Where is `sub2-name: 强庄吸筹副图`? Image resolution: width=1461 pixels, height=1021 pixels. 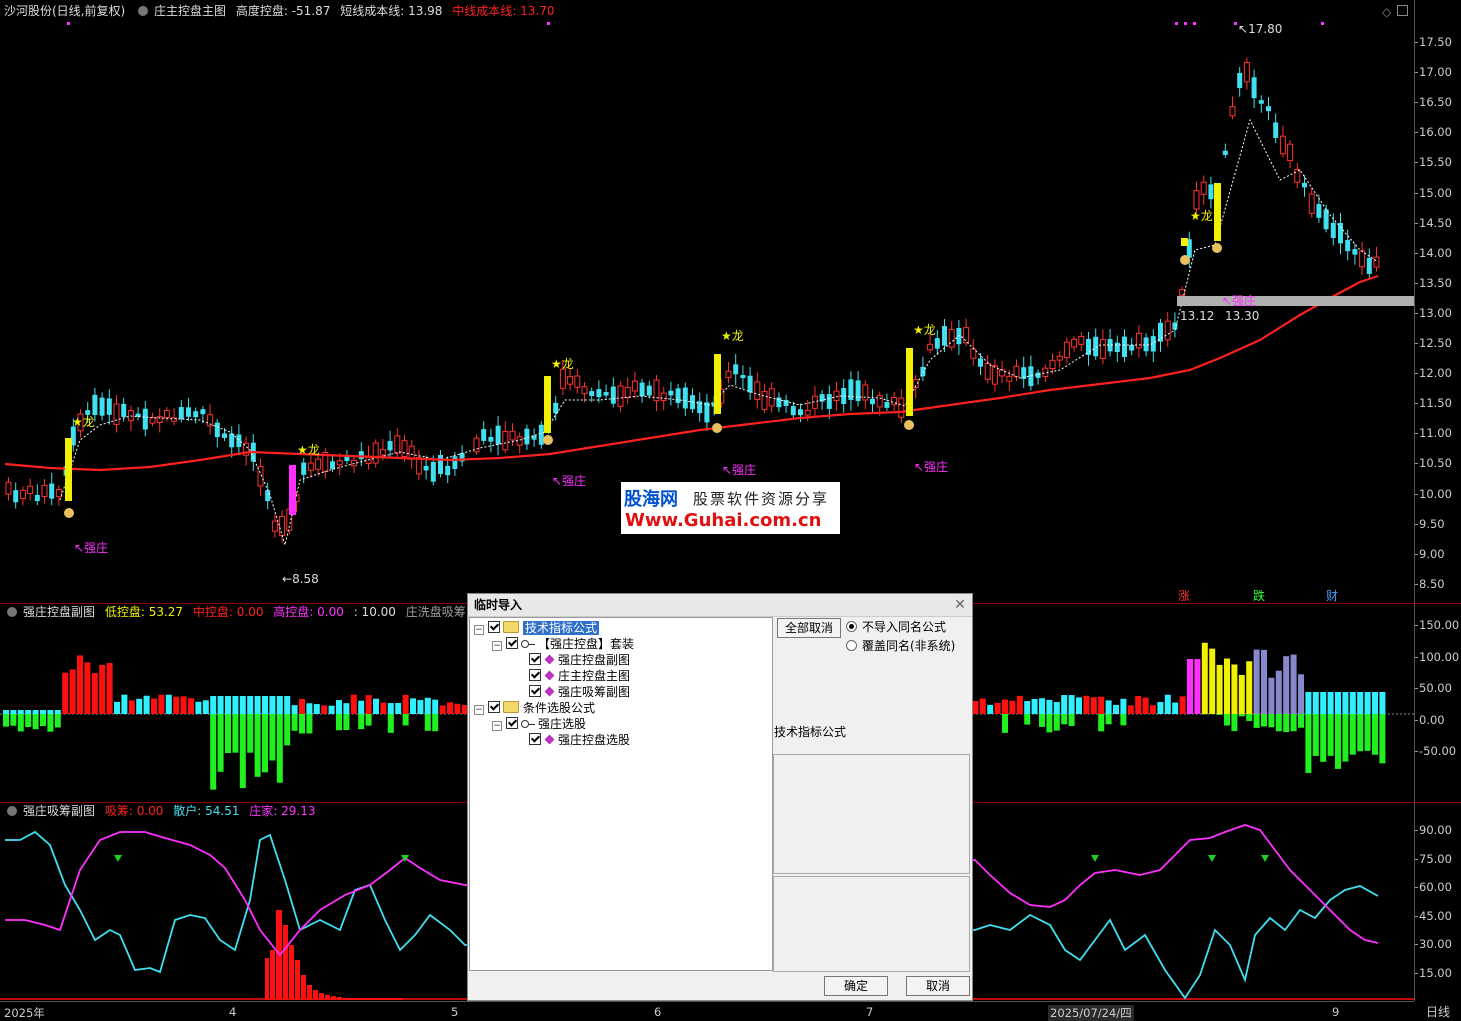 sub2-name: 强庄吸筹副图 is located at coordinates (59, 811).